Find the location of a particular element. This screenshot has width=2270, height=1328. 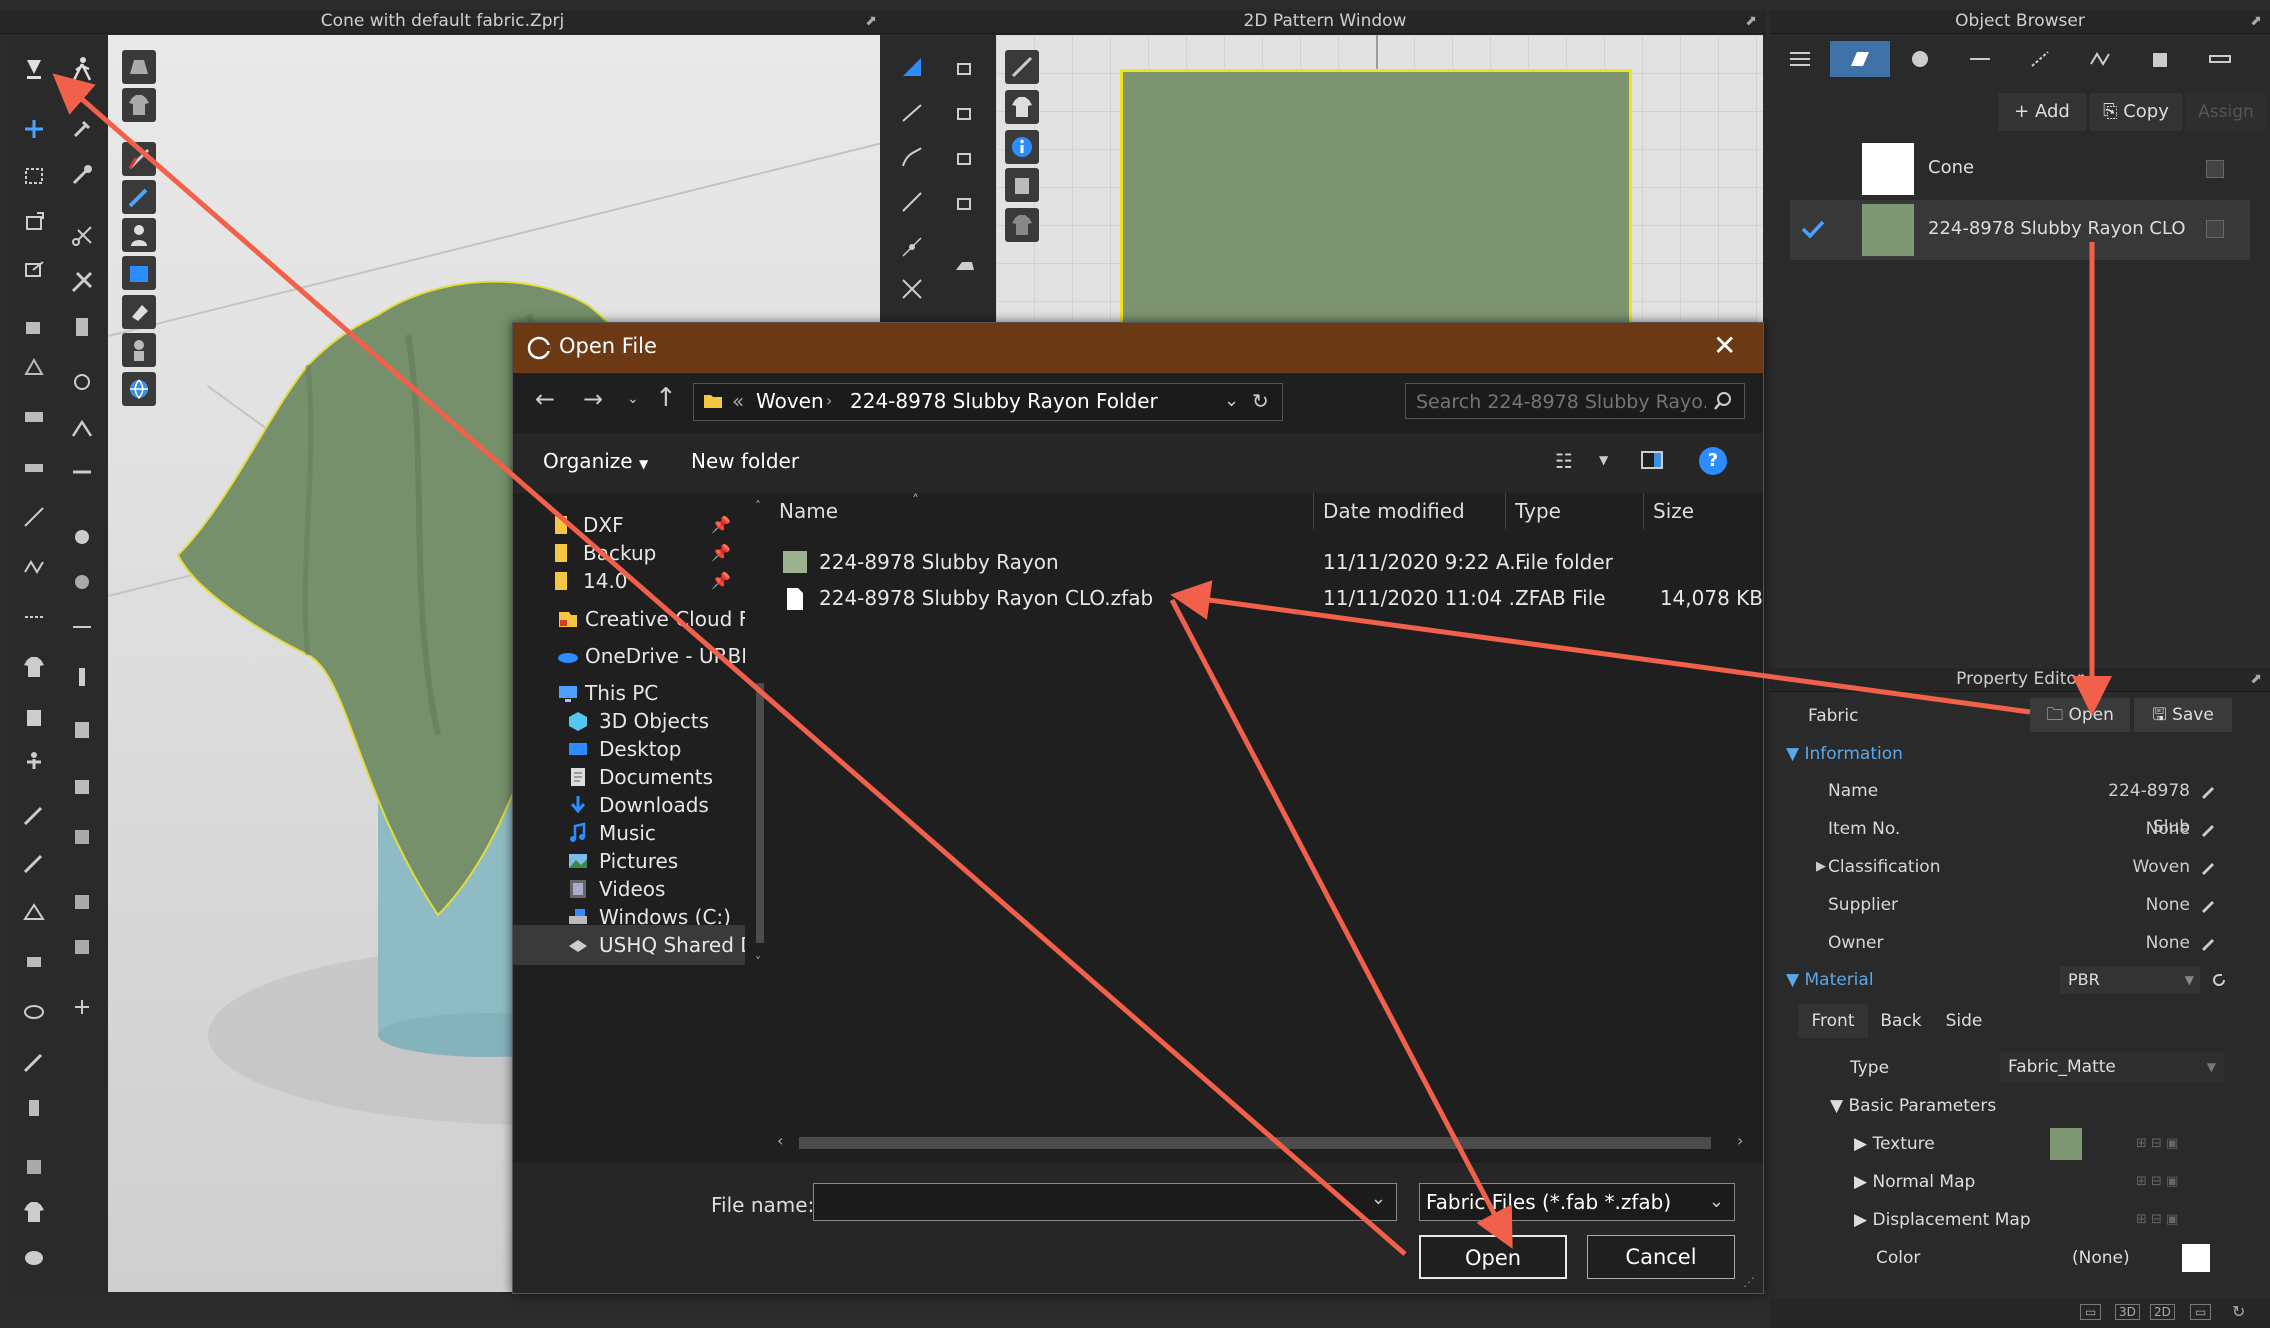

annotation-arrow-to-zfab-file is located at coordinates (1600, 647).